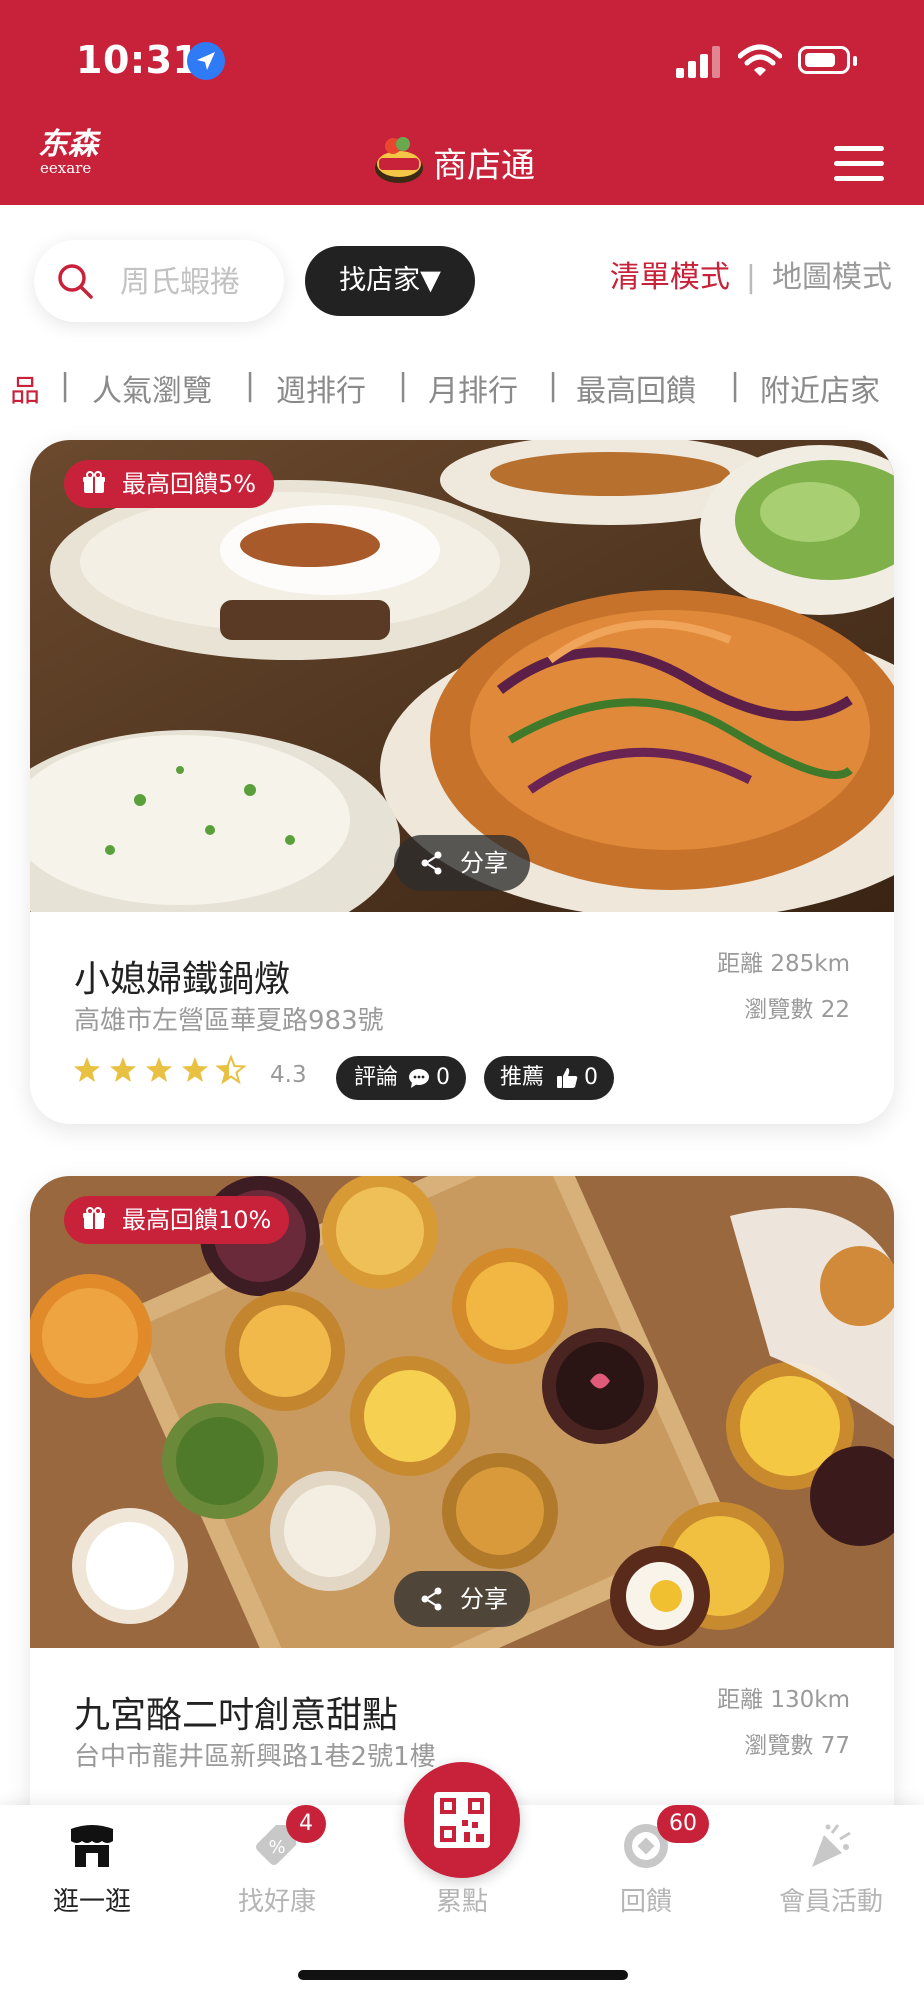  Describe the element at coordinates (830, 1902) in the screenshot. I see `nav-label: 會員活動` at that location.